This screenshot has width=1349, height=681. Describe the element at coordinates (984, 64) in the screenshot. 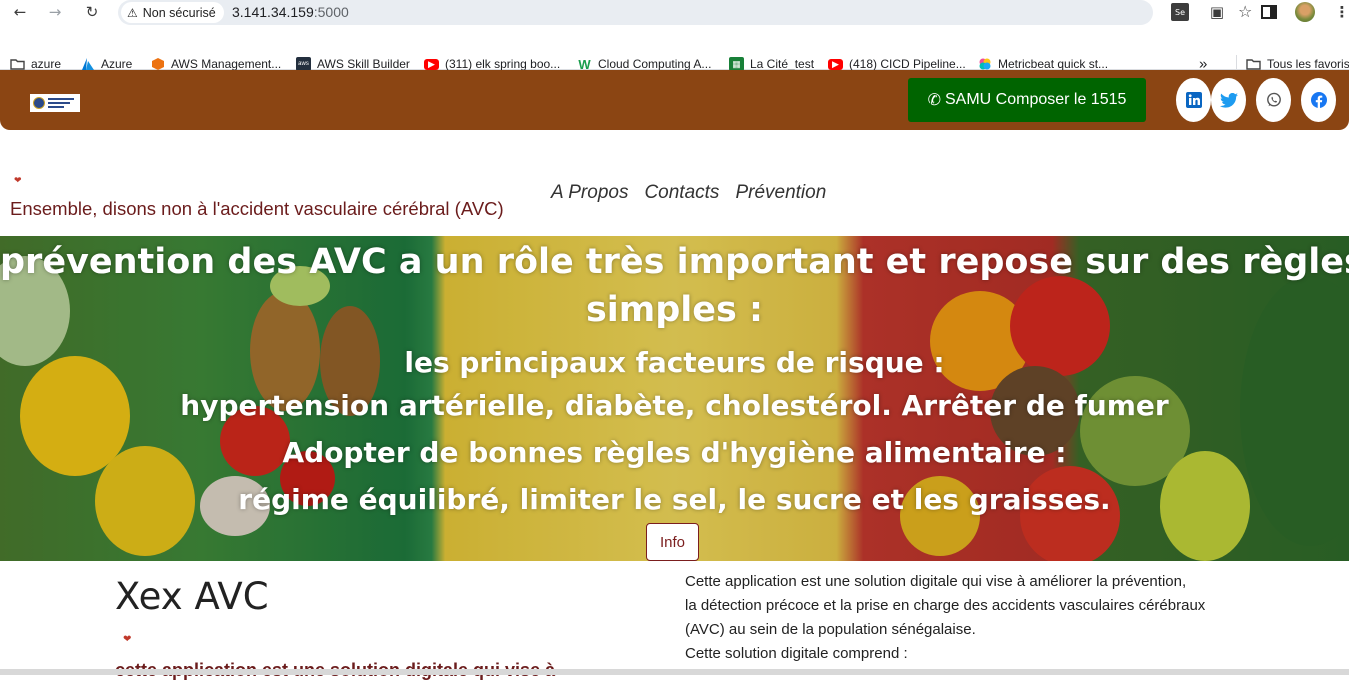

I see `elastic-icon` at that location.